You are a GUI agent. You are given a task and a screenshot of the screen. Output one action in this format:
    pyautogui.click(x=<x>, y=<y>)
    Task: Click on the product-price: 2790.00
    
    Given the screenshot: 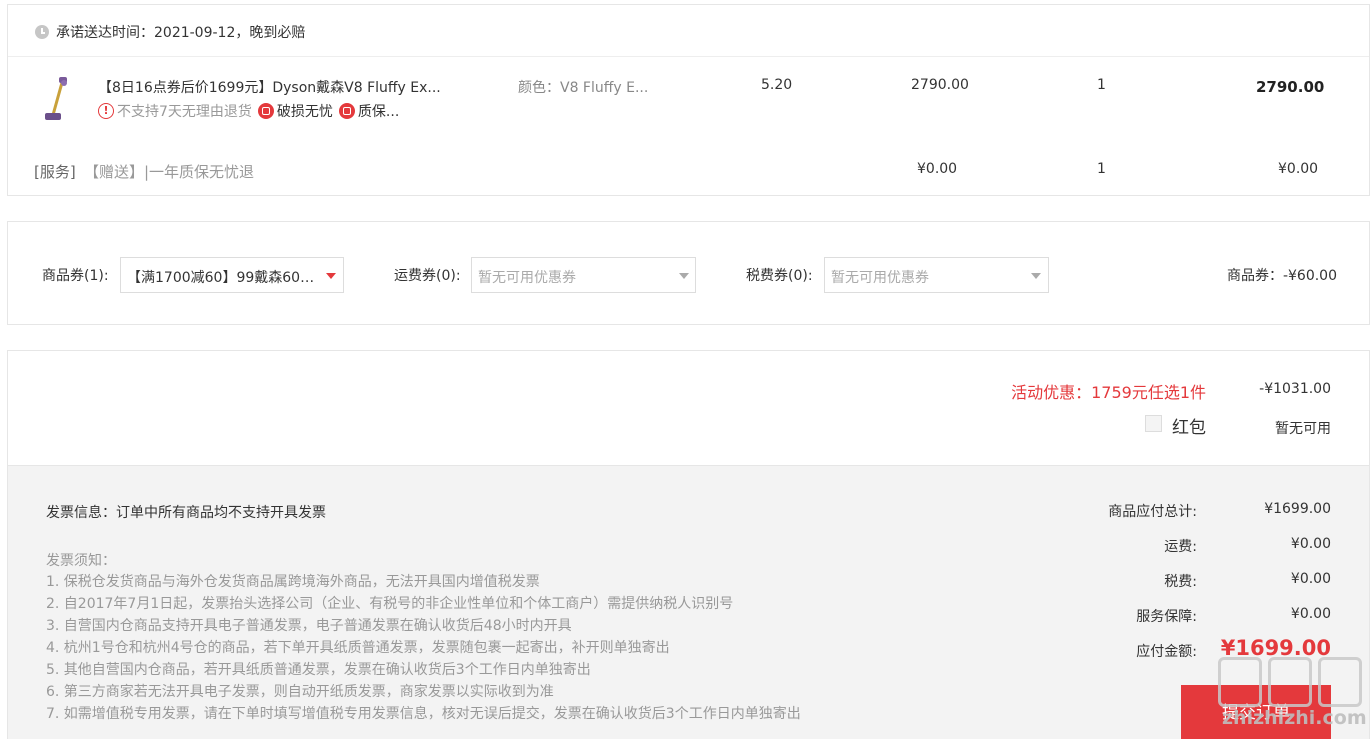 What is the action you would take?
    pyautogui.click(x=940, y=85)
    